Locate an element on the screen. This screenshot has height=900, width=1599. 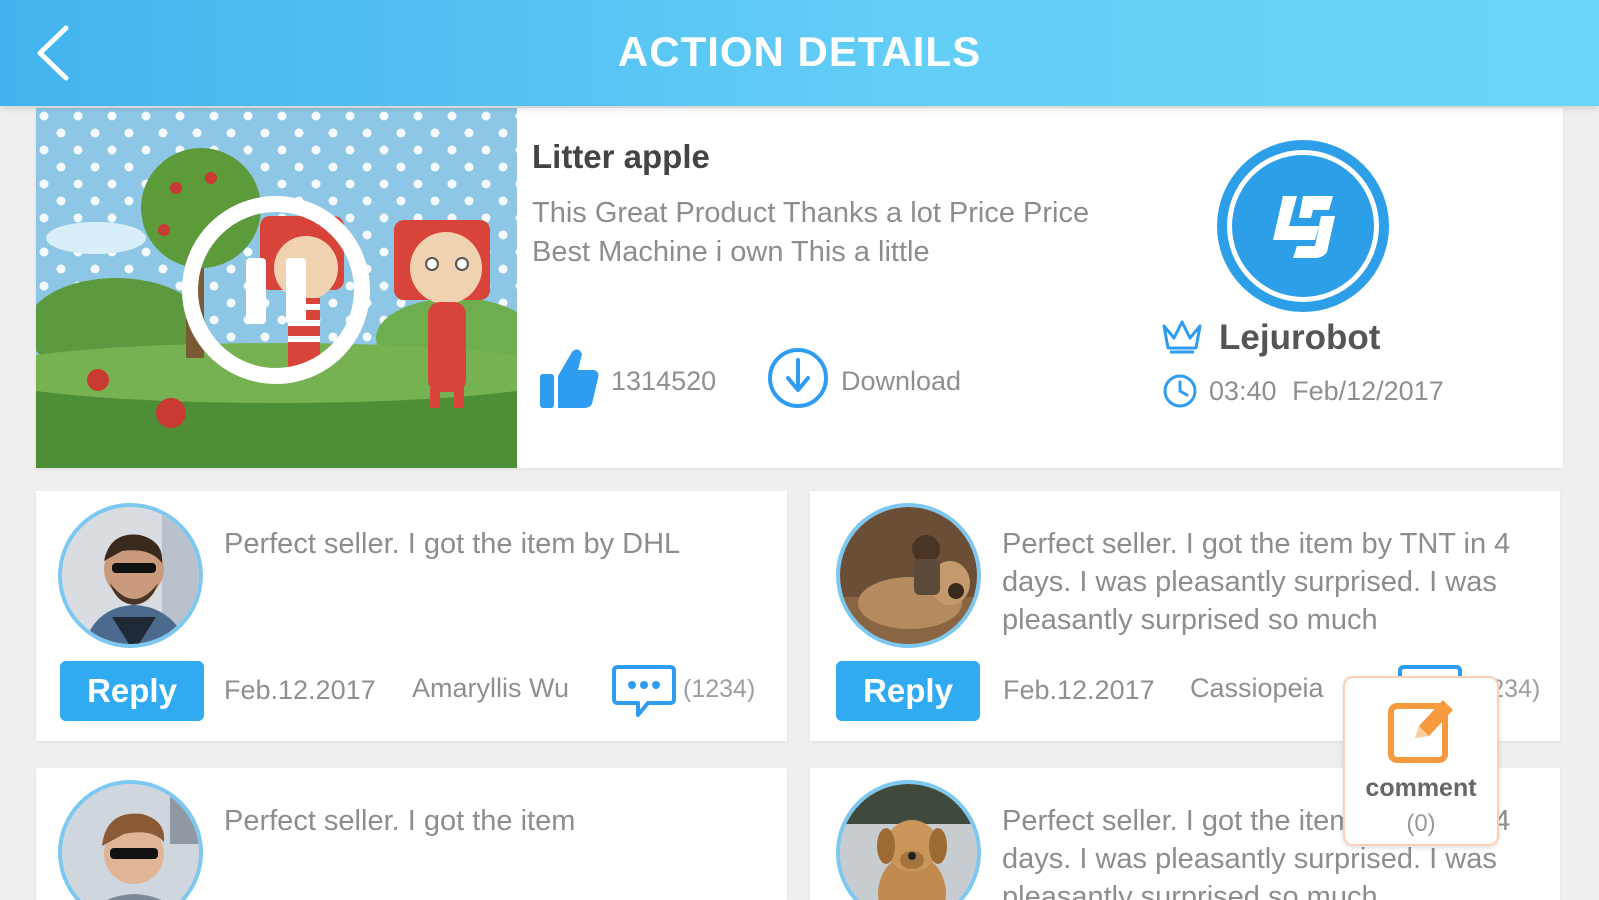
thumbs-up-icon is located at coordinates (569, 378).